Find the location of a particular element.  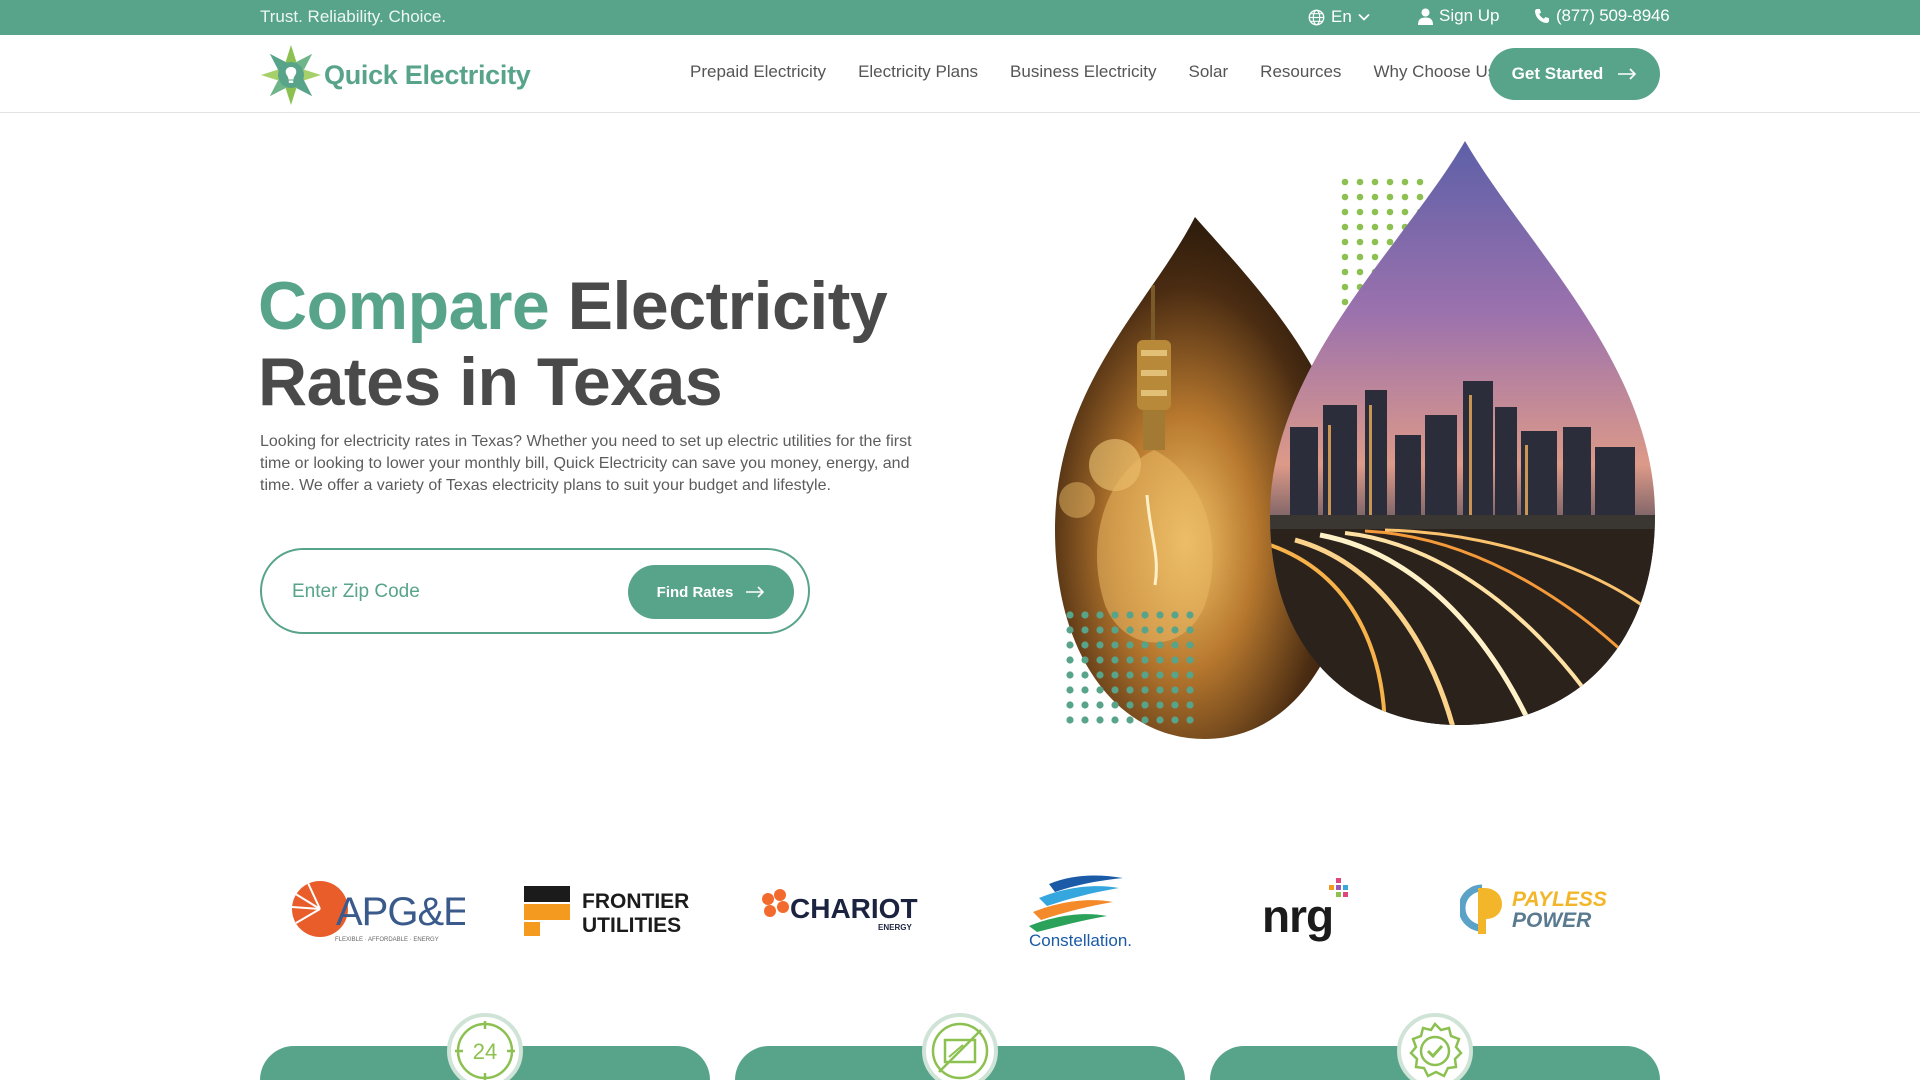

find-rates-label: Find Rates is located at coordinates (695, 592).